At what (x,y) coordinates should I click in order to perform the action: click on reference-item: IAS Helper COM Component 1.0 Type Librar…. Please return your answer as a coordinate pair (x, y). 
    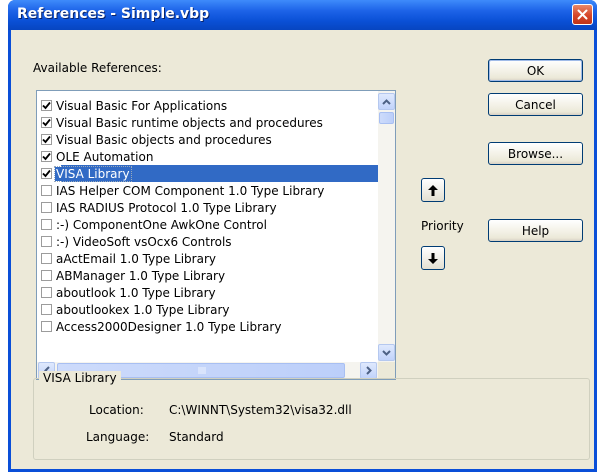
    Looking at the image, I should click on (210, 190).